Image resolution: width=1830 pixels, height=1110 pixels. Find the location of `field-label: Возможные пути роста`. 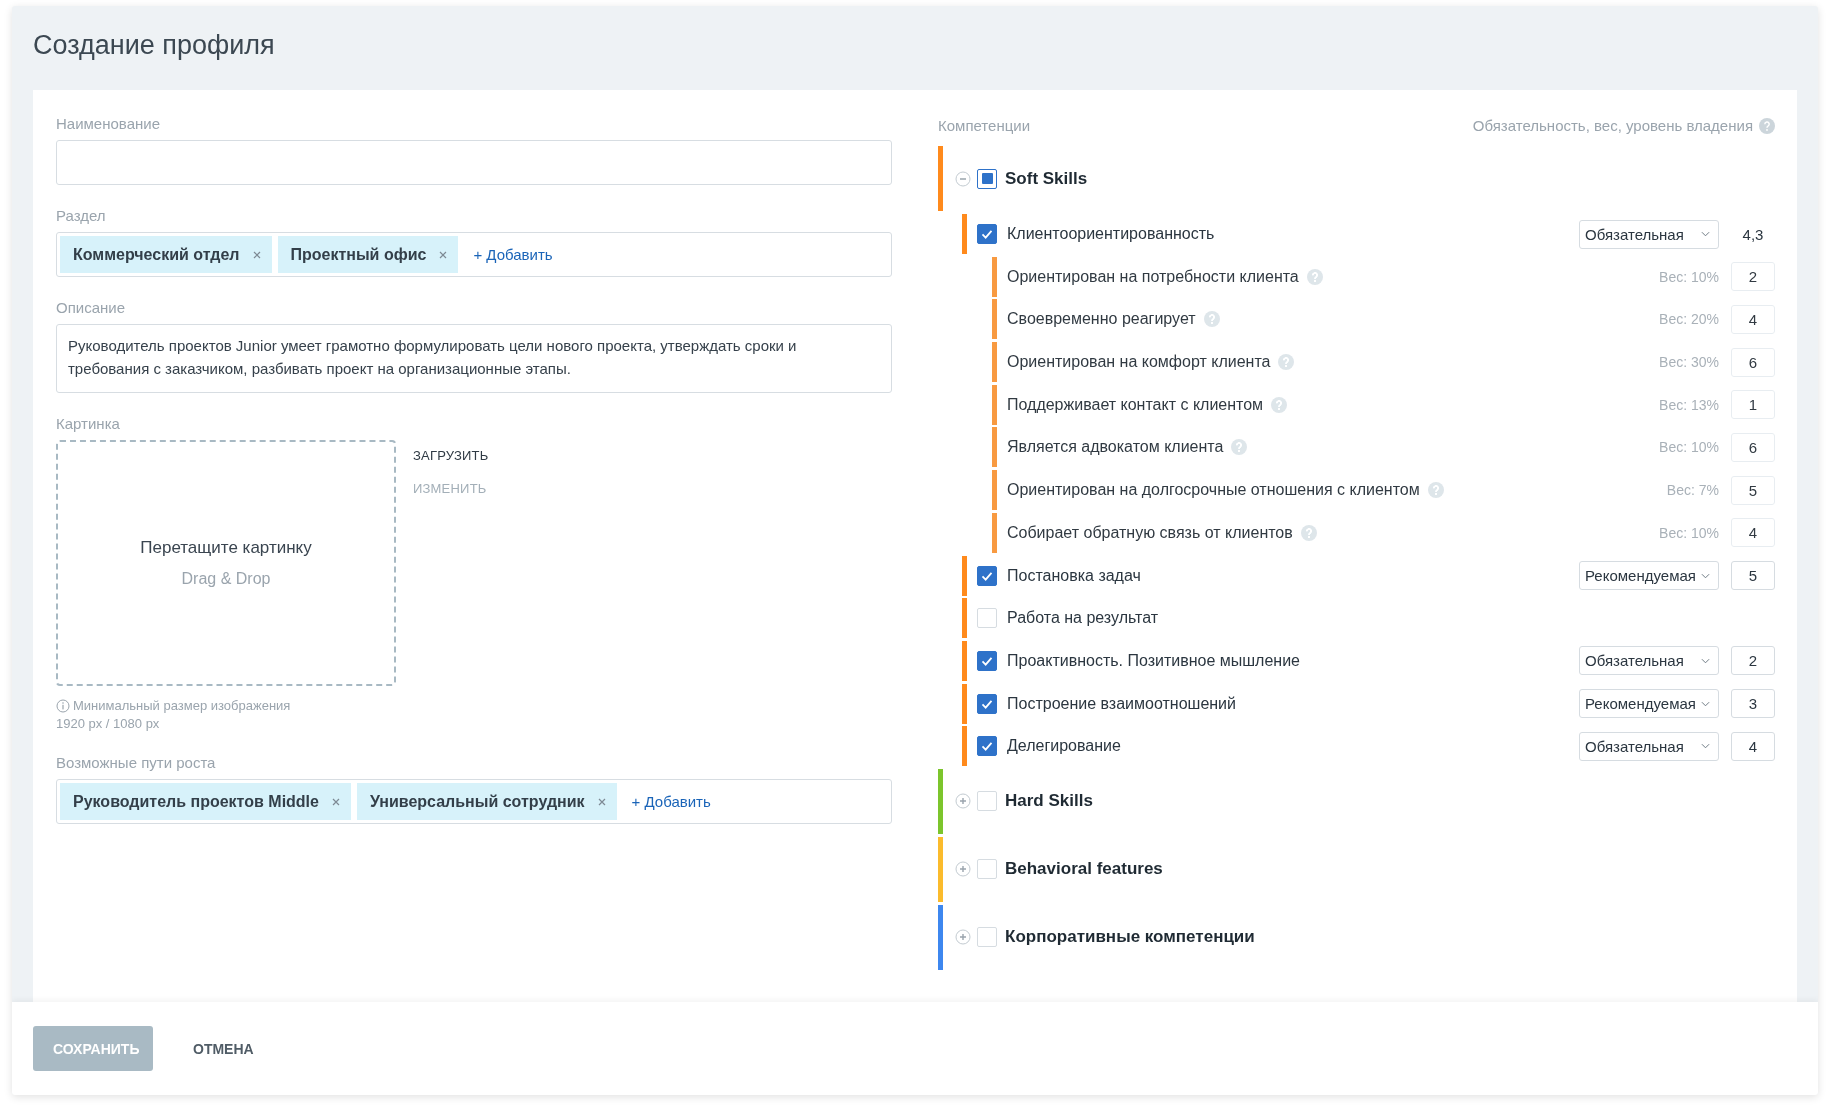

field-label: Возможные пути роста is located at coordinates (136, 763).